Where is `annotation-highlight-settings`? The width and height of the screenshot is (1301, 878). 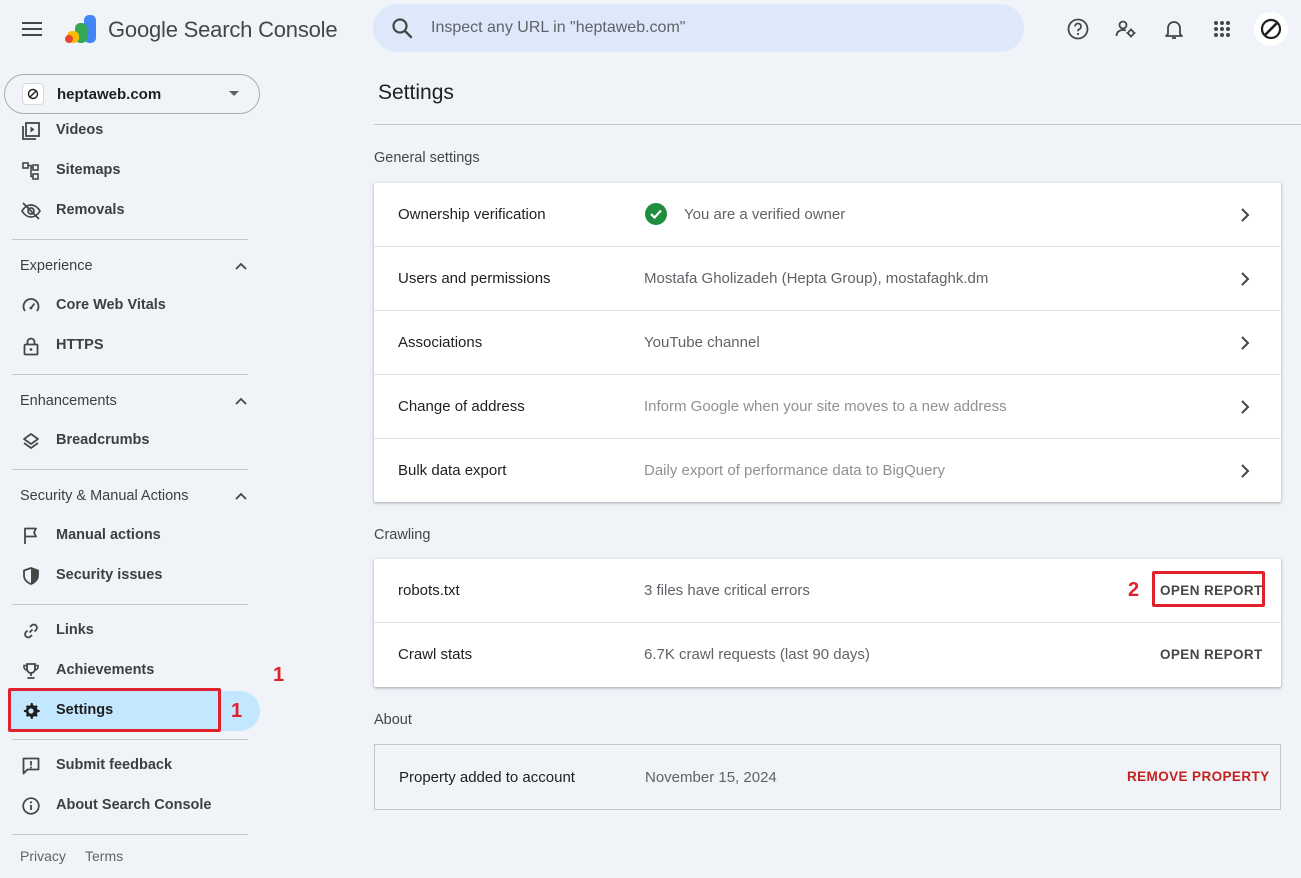 annotation-highlight-settings is located at coordinates (114, 710).